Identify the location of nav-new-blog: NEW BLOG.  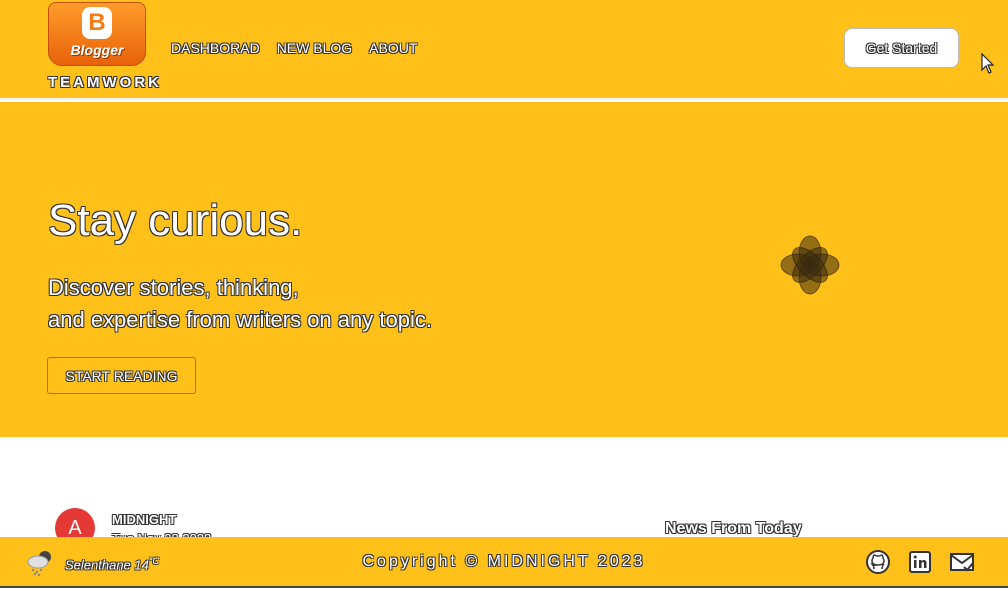
(314, 48).